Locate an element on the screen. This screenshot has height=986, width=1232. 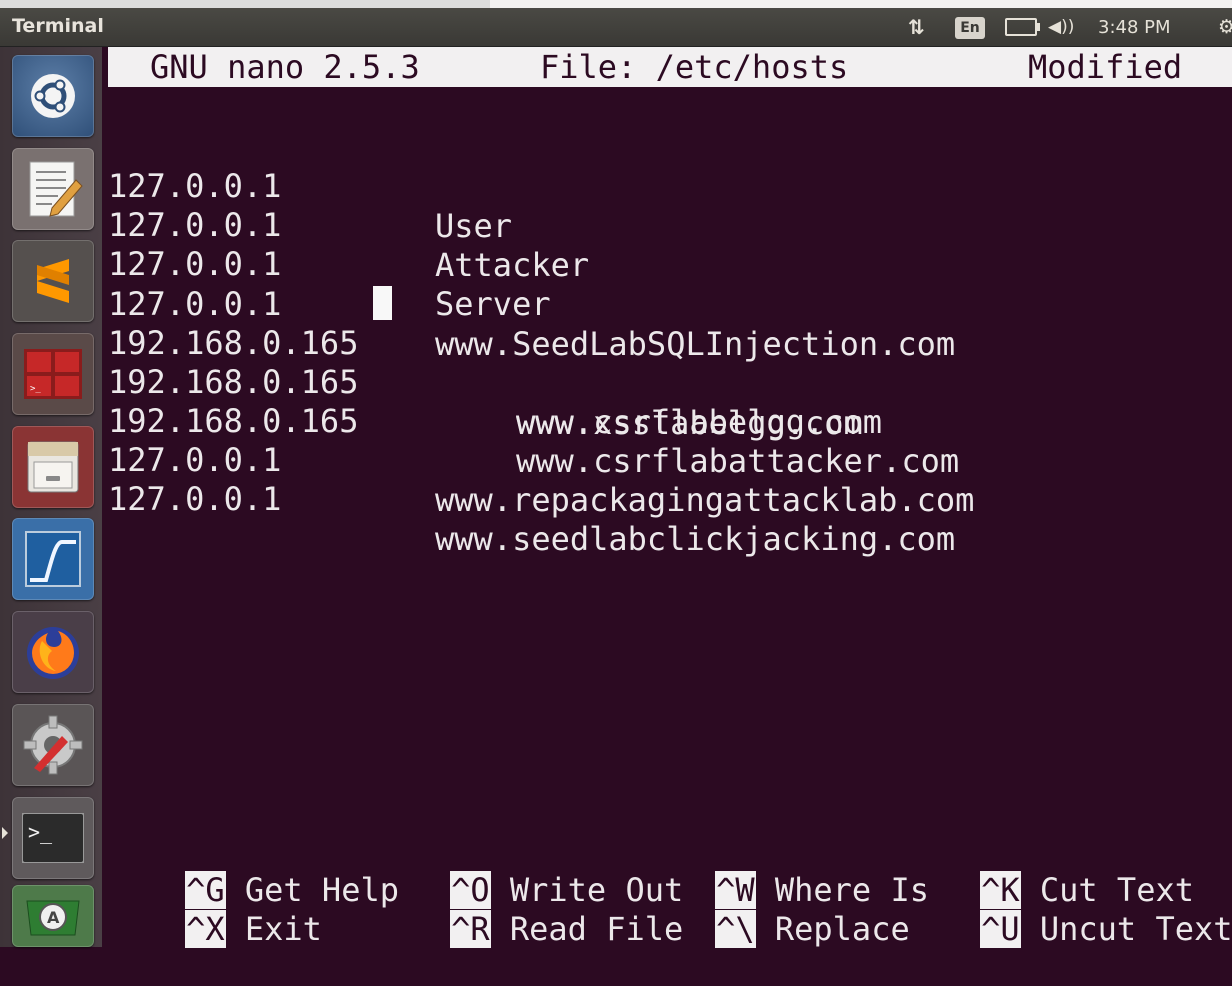
terminal-icon: >_ is located at coordinates (53, 838).